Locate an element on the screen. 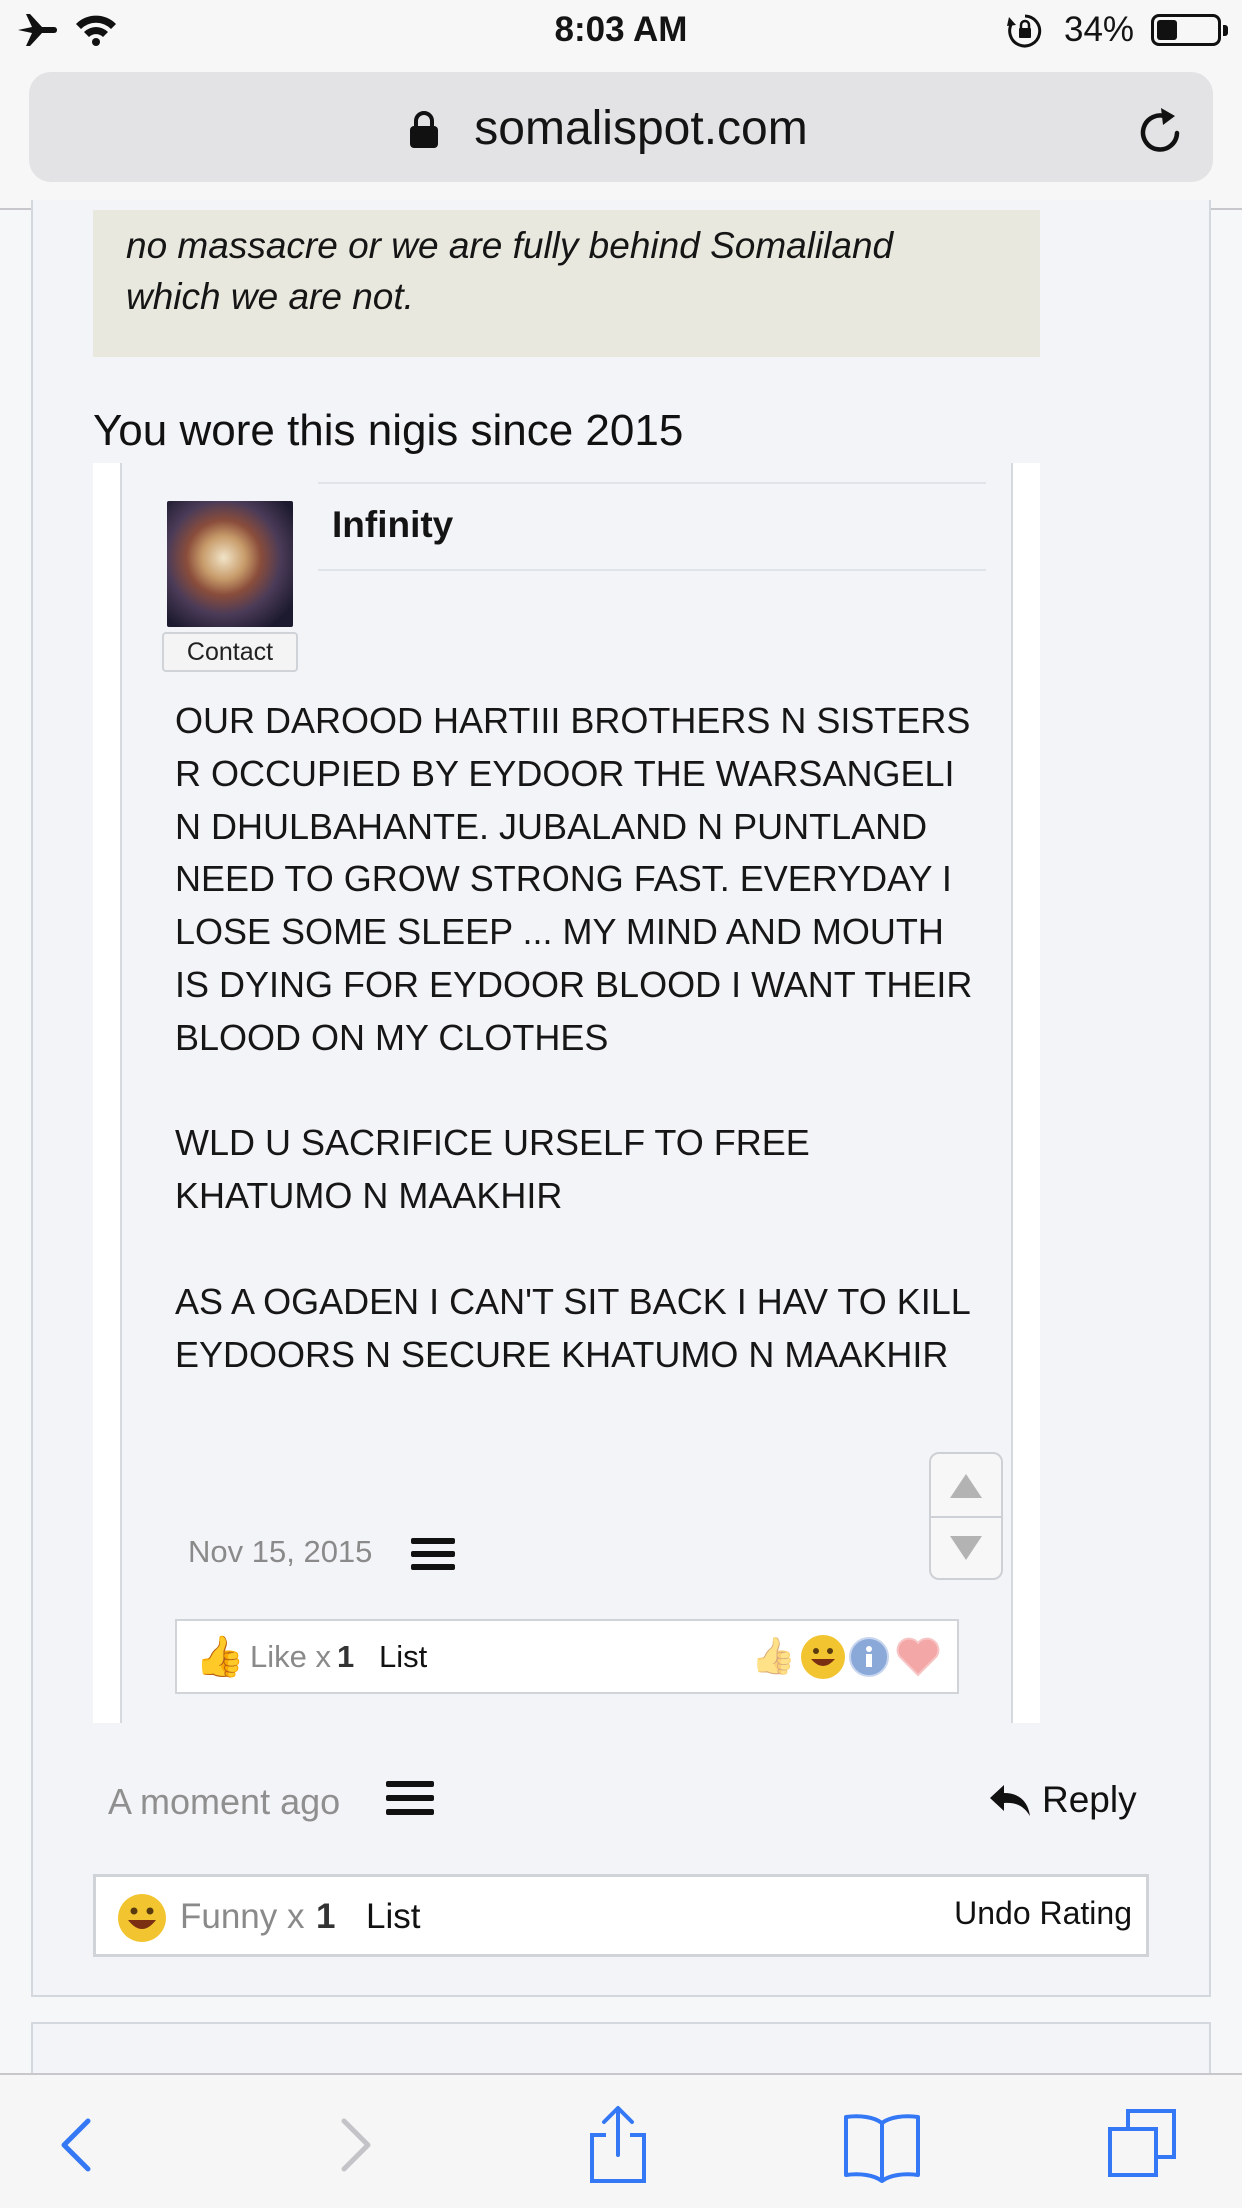 The width and height of the screenshot is (1242, 2208). rating-bar: Funny x 1 List Undo Rating is located at coordinates (621, 1915).